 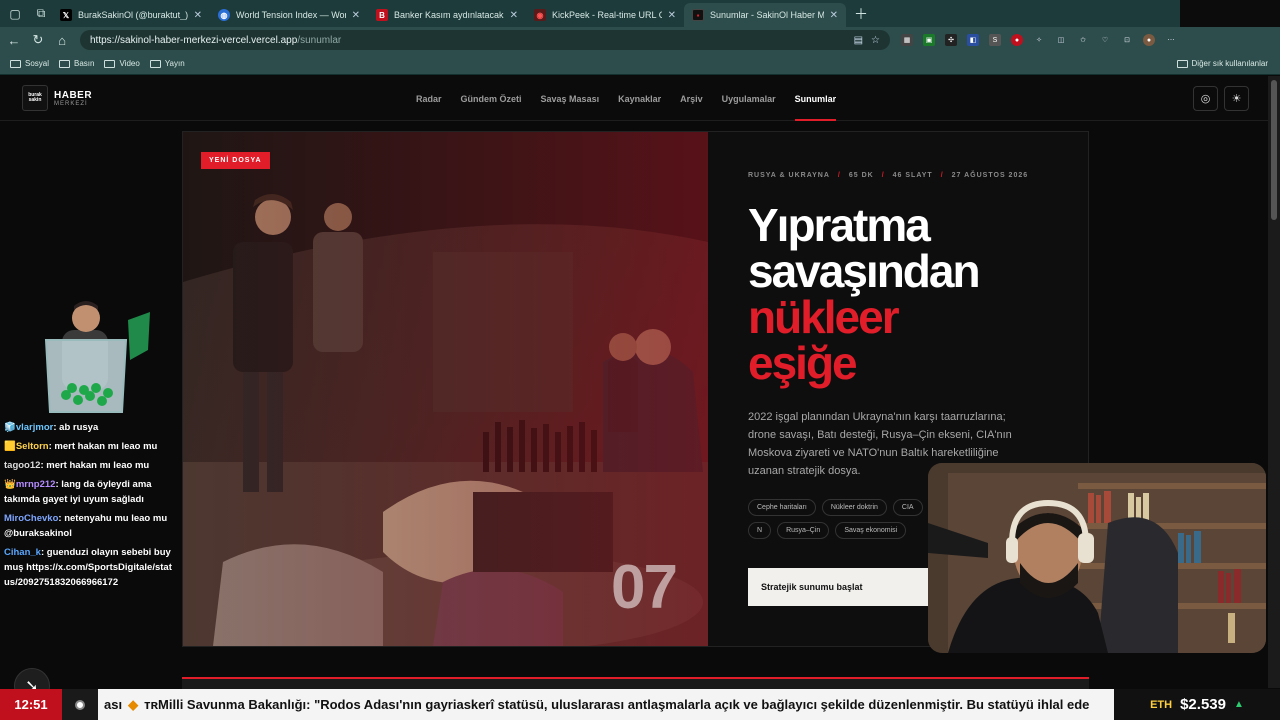 What do you see at coordinates (151, 704) in the screenshot?
I see `flag-icon: ᴛʀ` at bounding box center [151, 704].